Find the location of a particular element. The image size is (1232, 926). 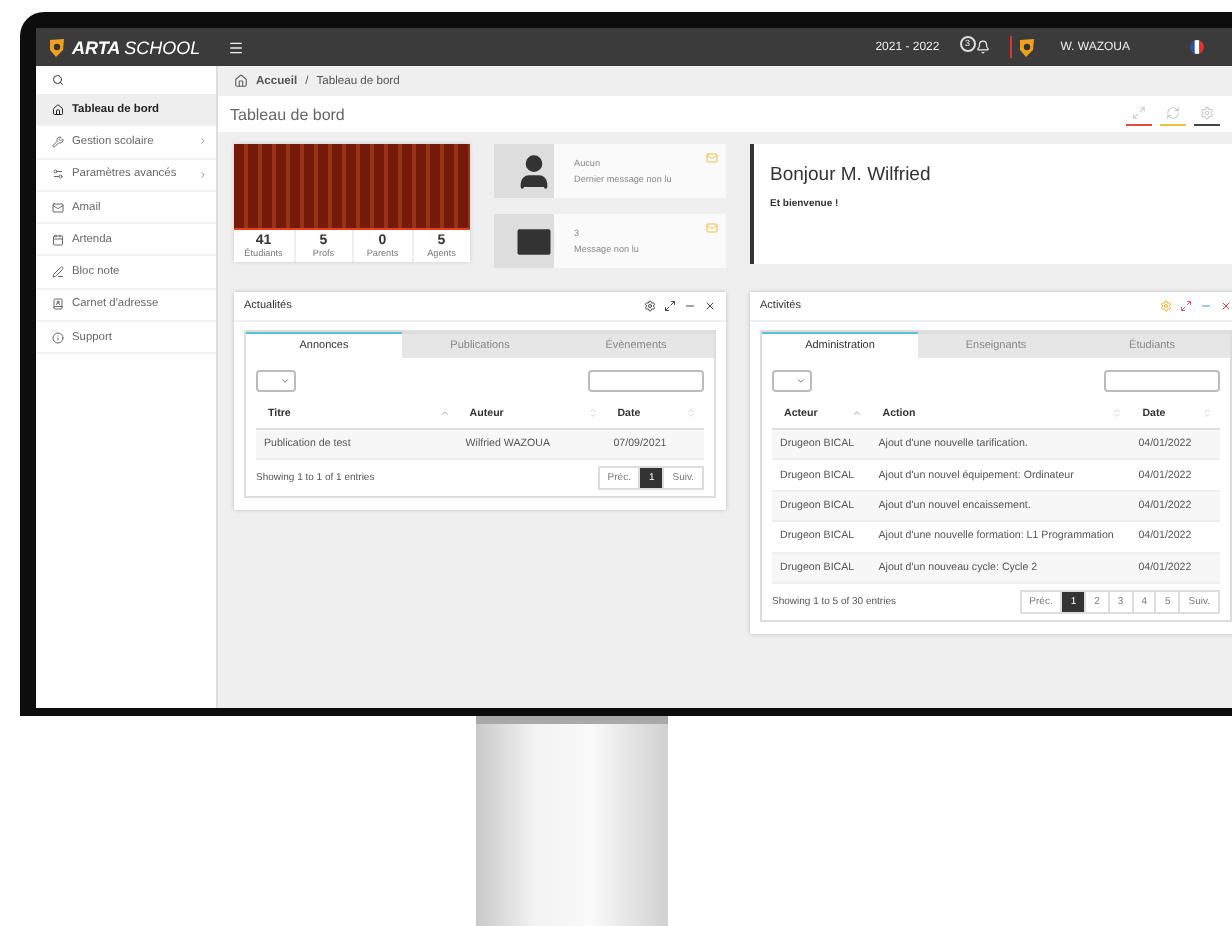

refresh-icon is located at coordinates (1173, 113).